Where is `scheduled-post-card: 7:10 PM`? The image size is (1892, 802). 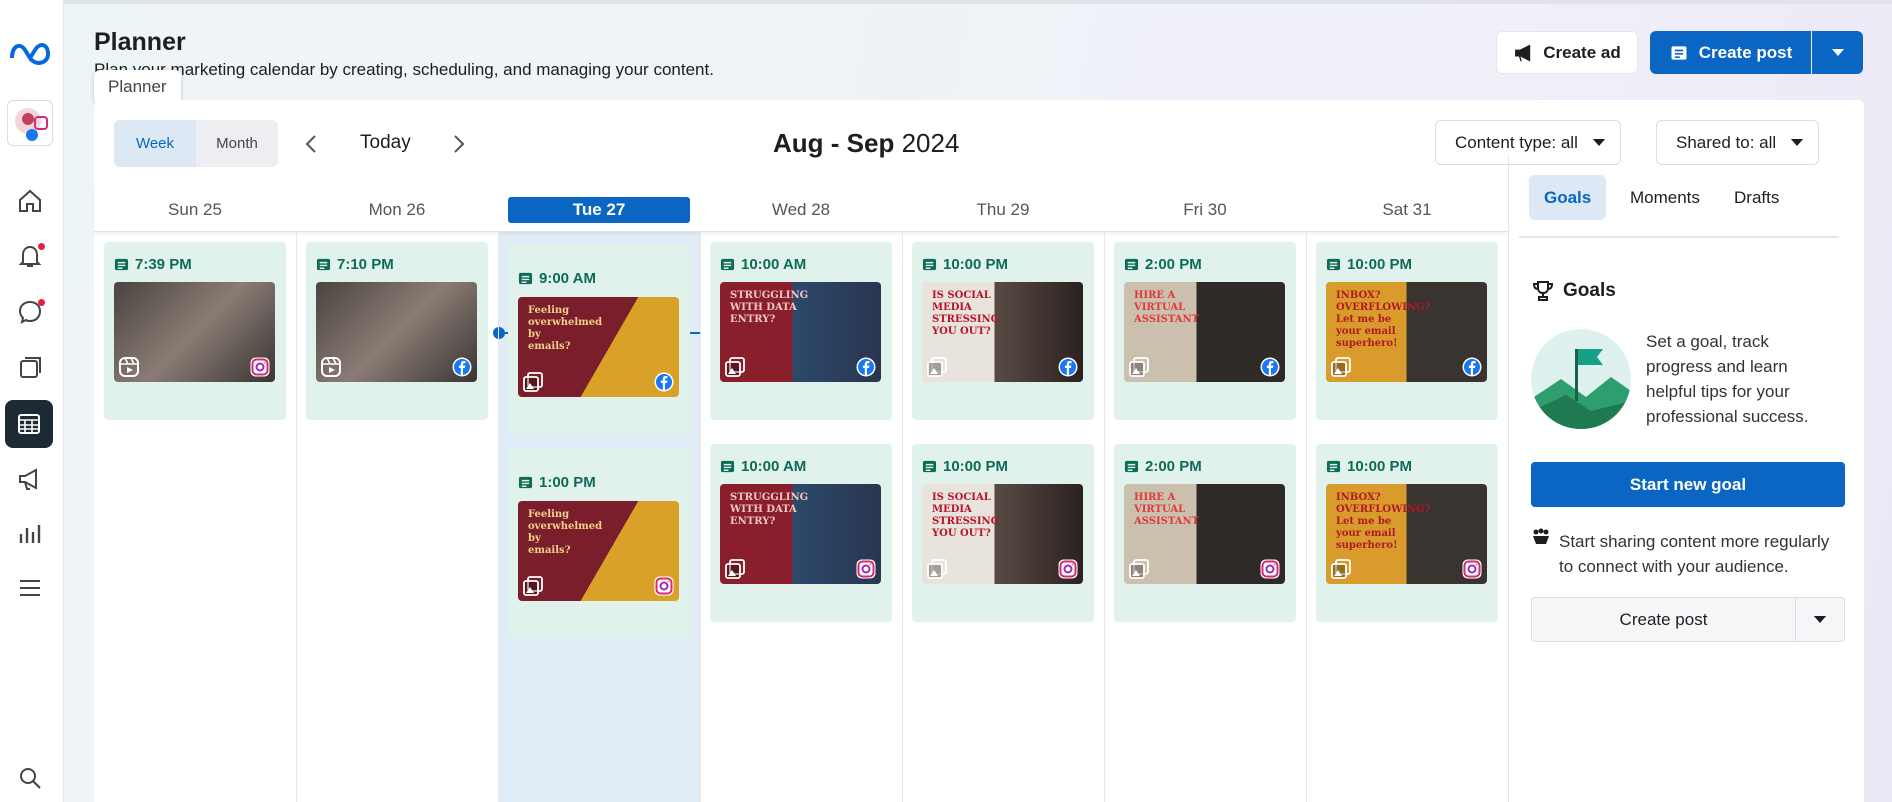 scheduled-post-card: 7:10 PM is located at coordinates (397, 331).